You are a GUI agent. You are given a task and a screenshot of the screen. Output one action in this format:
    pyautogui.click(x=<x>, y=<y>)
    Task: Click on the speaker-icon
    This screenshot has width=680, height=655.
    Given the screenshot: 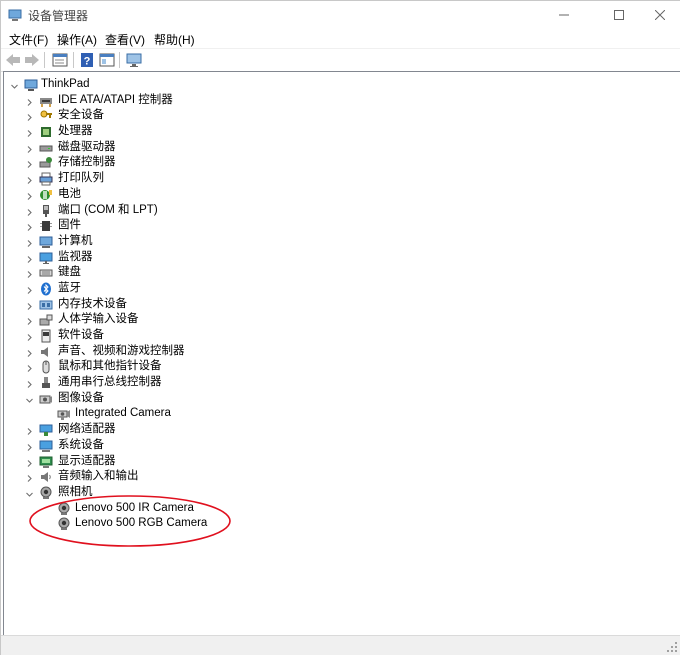 What is the action you would take?
    pyautogui.click(x=46, y=352)
    